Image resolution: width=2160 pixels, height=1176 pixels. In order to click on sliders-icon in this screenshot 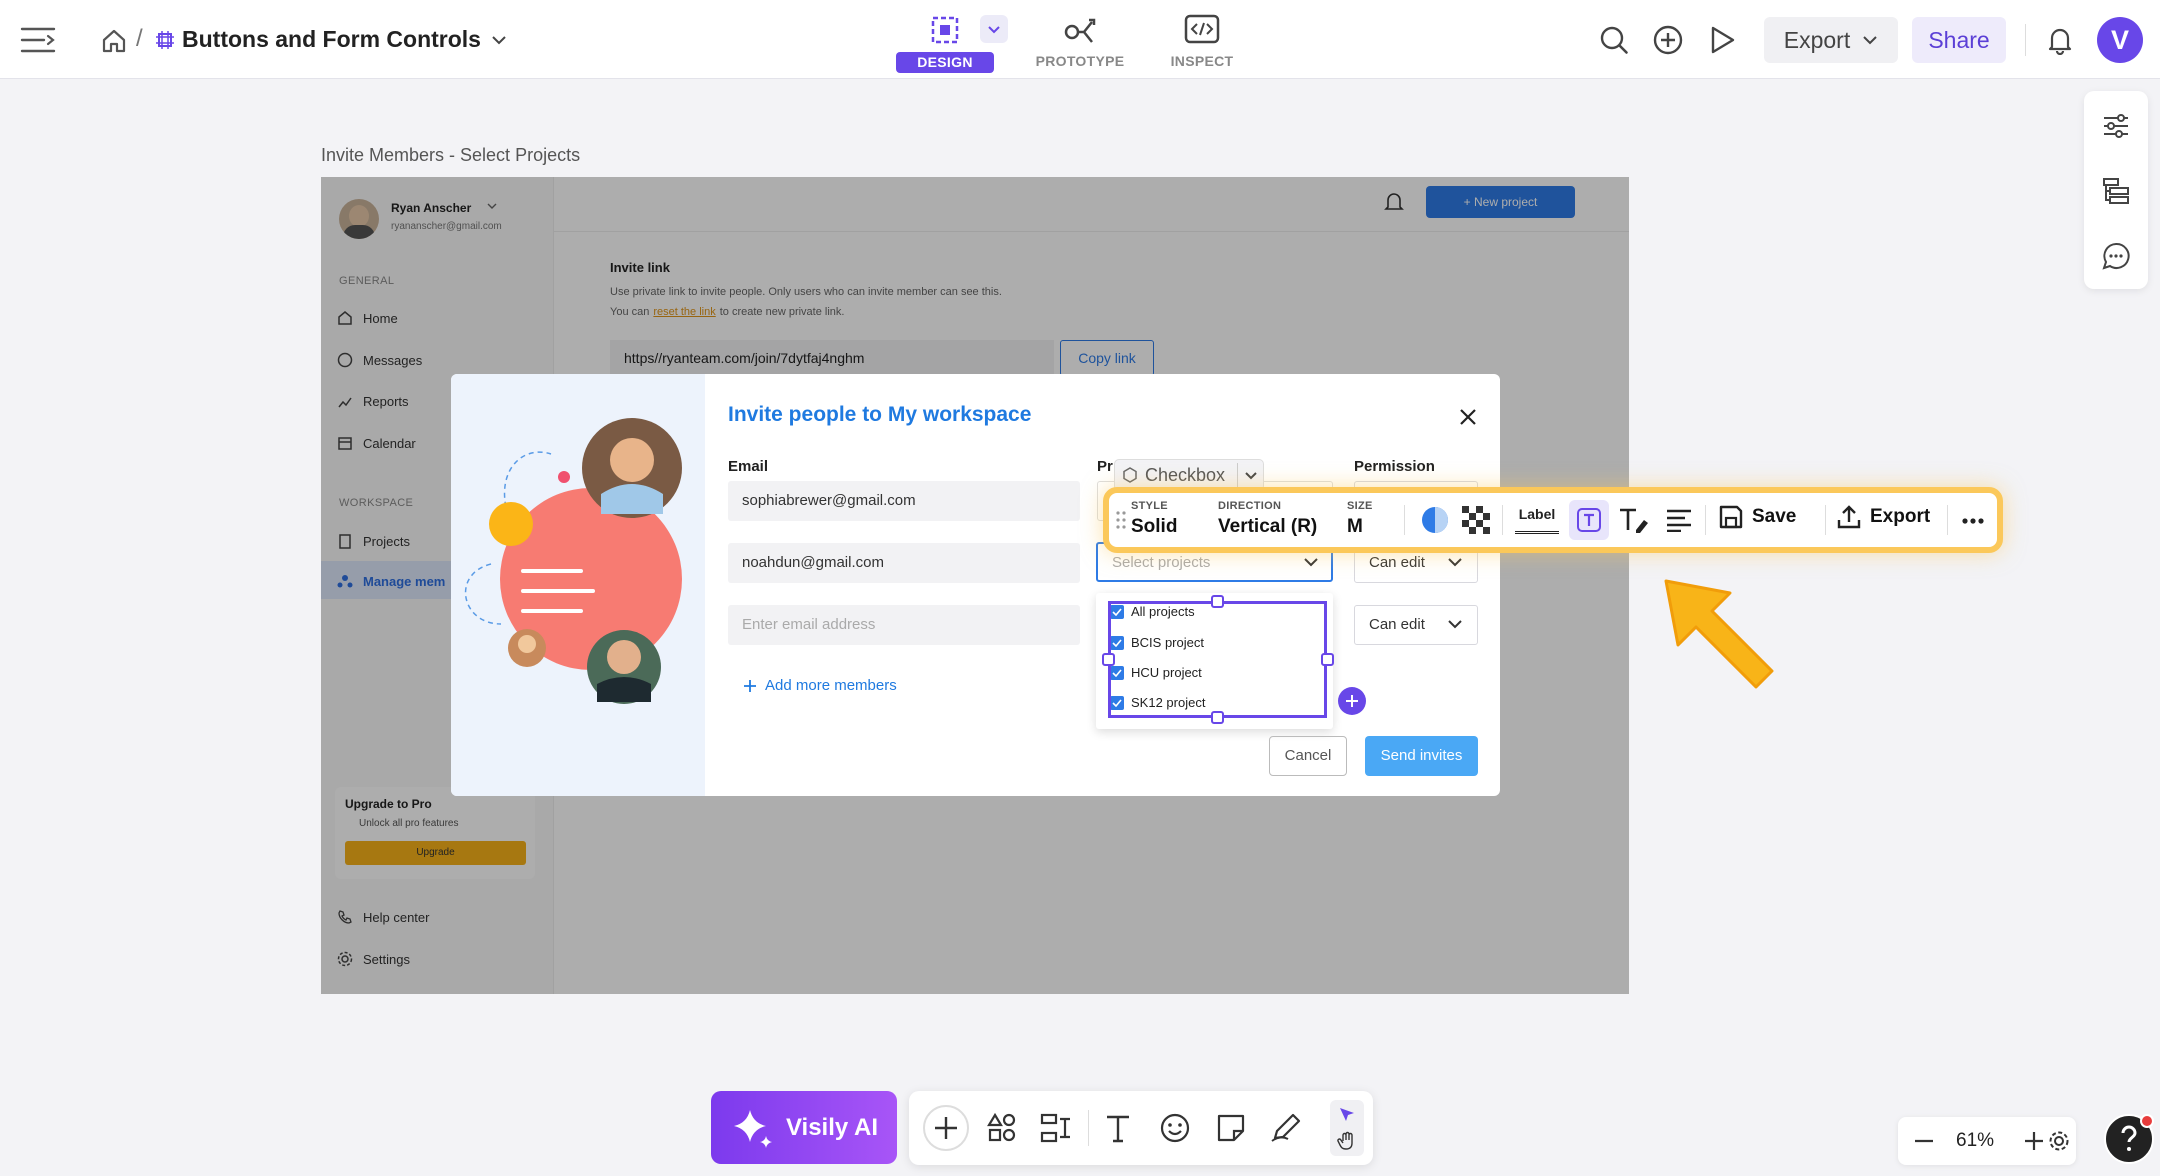, I will do `click(2116, 126)`.